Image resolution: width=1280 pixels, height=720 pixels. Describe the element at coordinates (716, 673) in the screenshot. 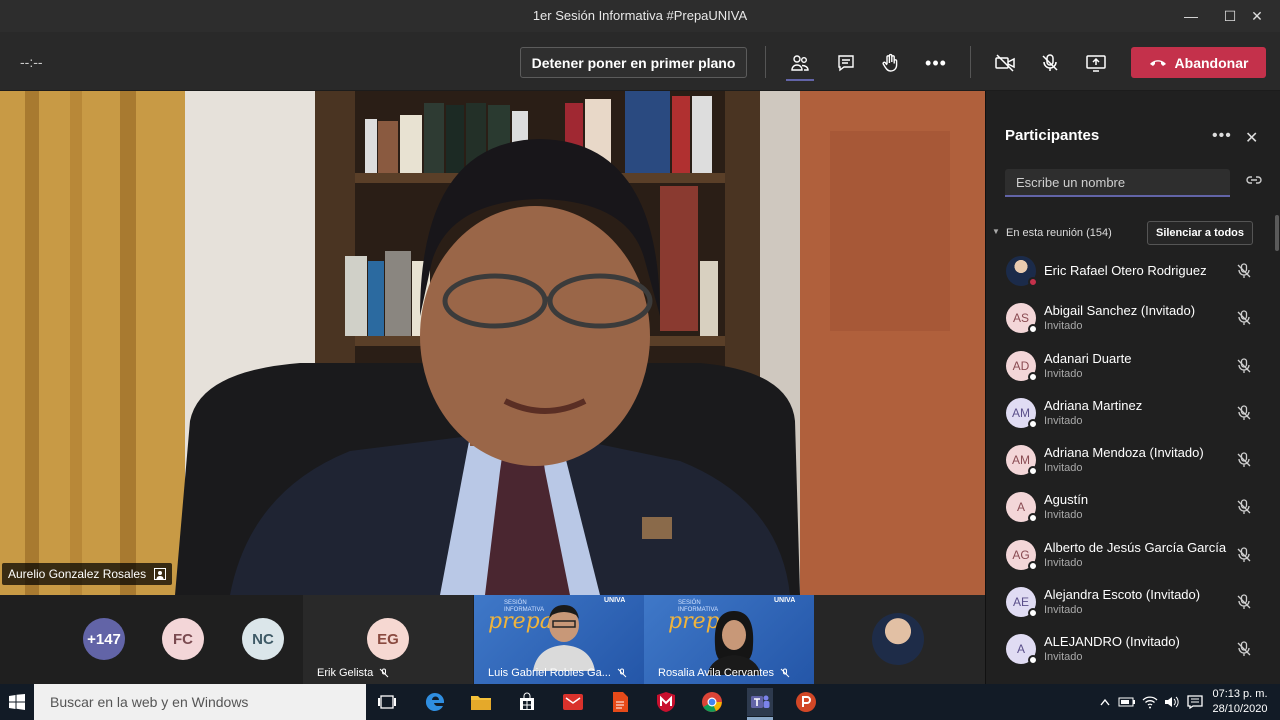

I see `tile-name-label: Rosalia Avila Cervantes` at that location.